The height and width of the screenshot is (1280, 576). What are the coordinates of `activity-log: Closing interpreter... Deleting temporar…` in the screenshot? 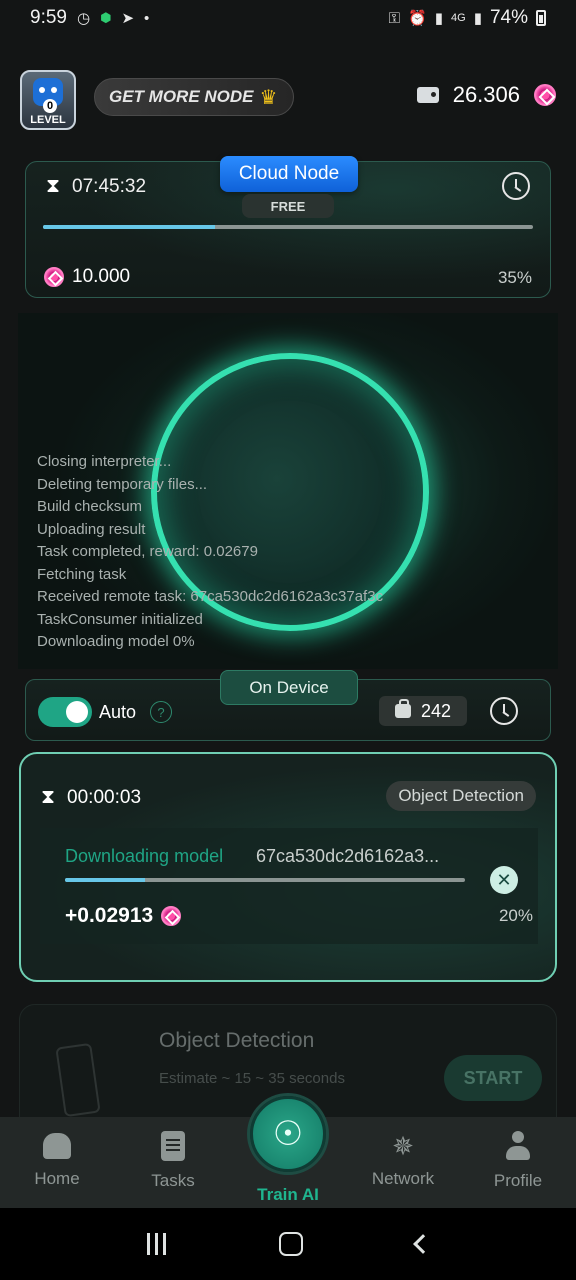 It's located at (210, 552).